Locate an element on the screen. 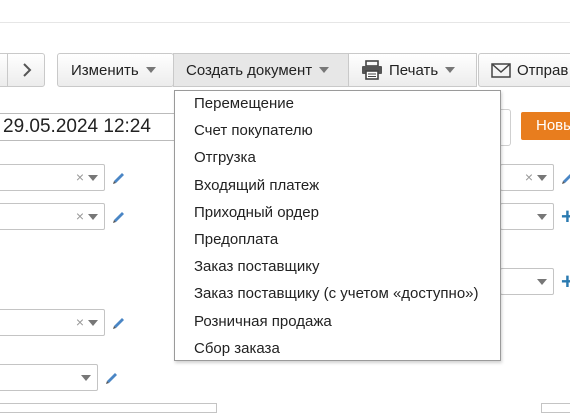 The image size is (570, 413). top-divider is located at coordinates (285, 22).